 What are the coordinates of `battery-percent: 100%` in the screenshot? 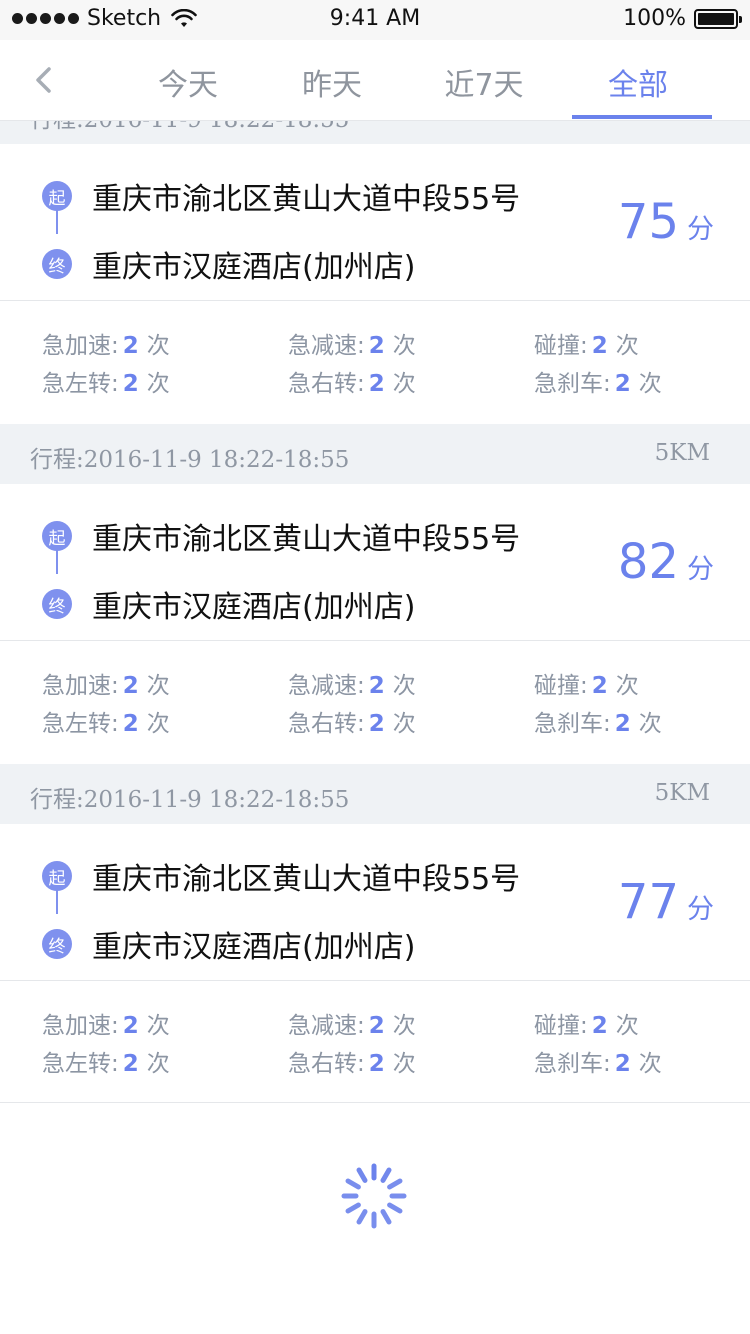 It's located at (654, 18).